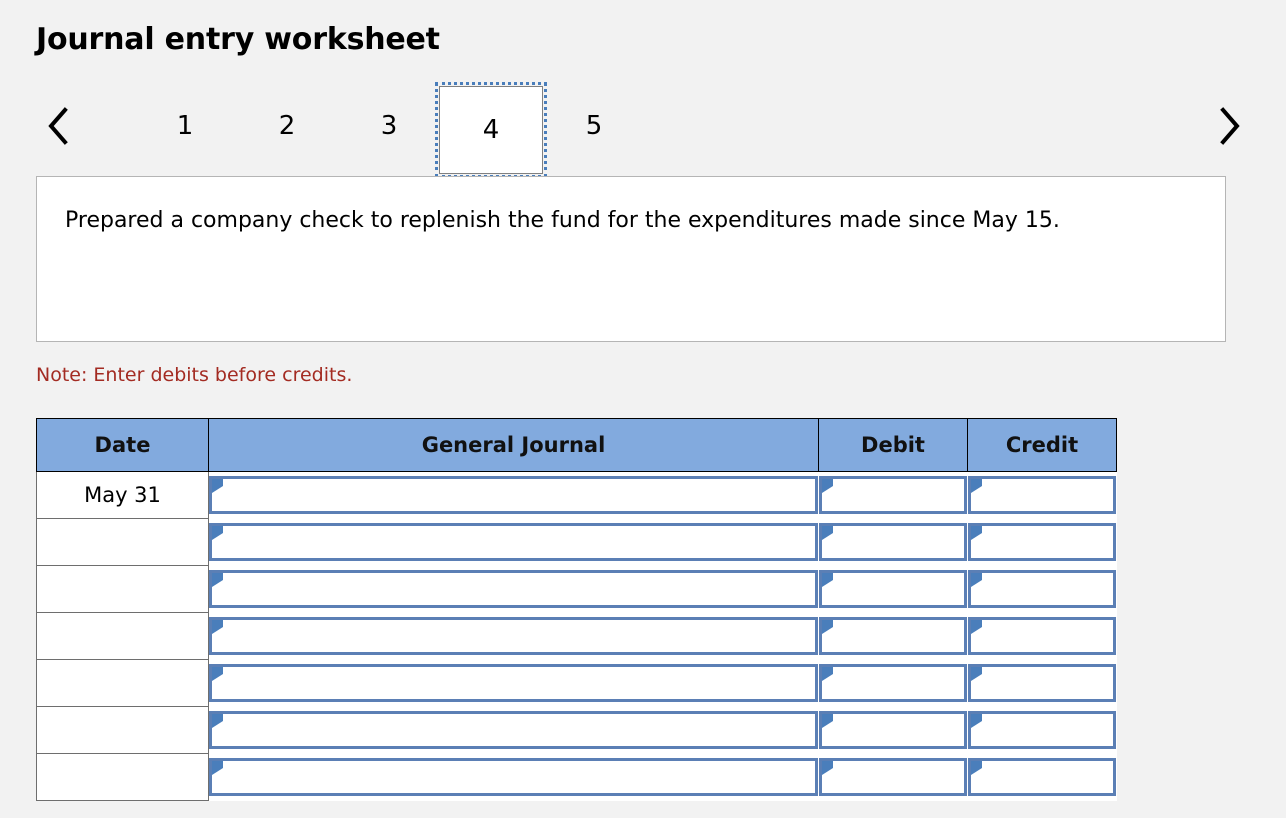  Describe the element at coordinates (1042, 445) in the screenshot. I see `column-header-credit: Credit` at that location.